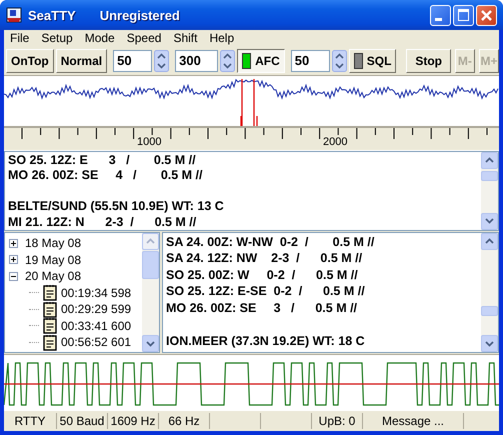 The width and height of the screenshot is (503, 435). Describe the element at coordinates (99, 38) in the screenshot. I see `menu-item: Mode` at that location.